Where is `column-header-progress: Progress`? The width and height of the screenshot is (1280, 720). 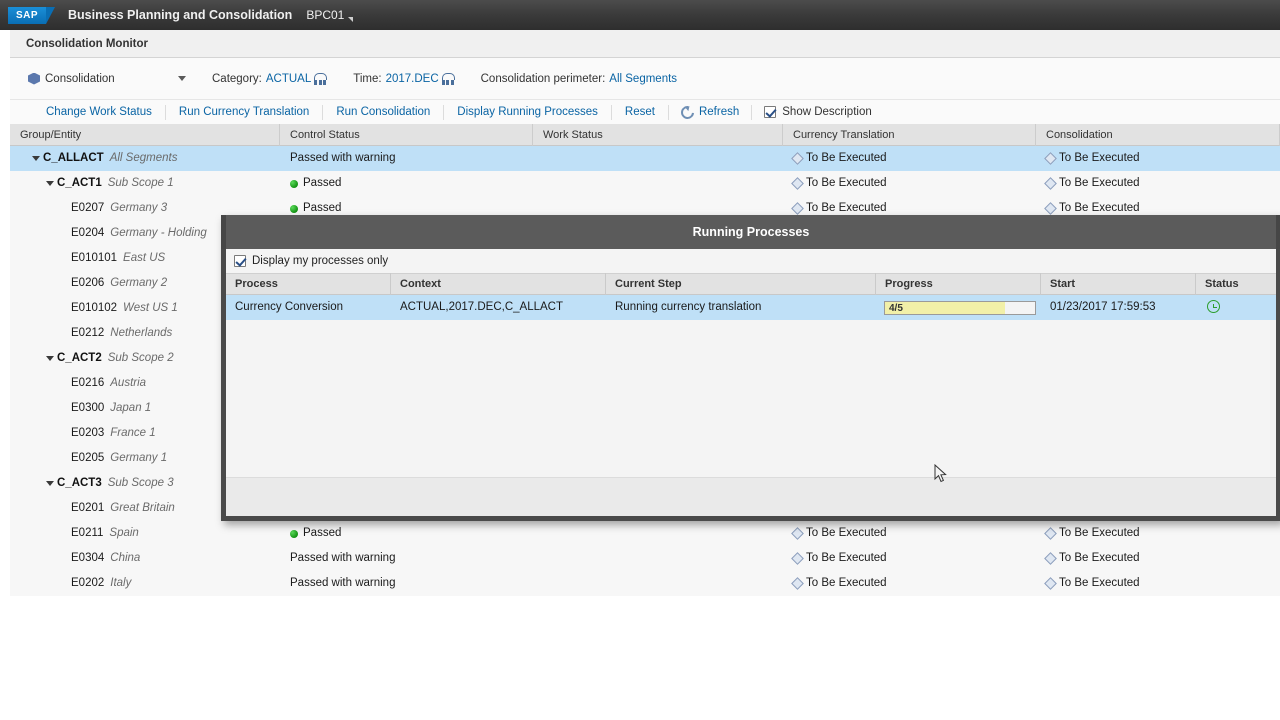
column-header-progress: Progress is located at coordinates (958, 284).